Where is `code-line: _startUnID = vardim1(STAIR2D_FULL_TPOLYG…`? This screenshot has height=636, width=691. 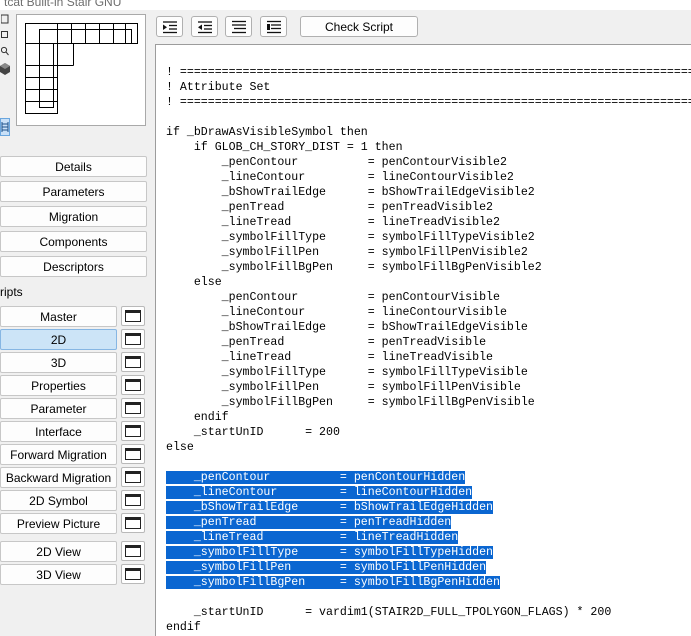
code-line: _startUnID = vardim1(STAIR2D_FULL_TPOLYG… is located at coordinates (428, 612).